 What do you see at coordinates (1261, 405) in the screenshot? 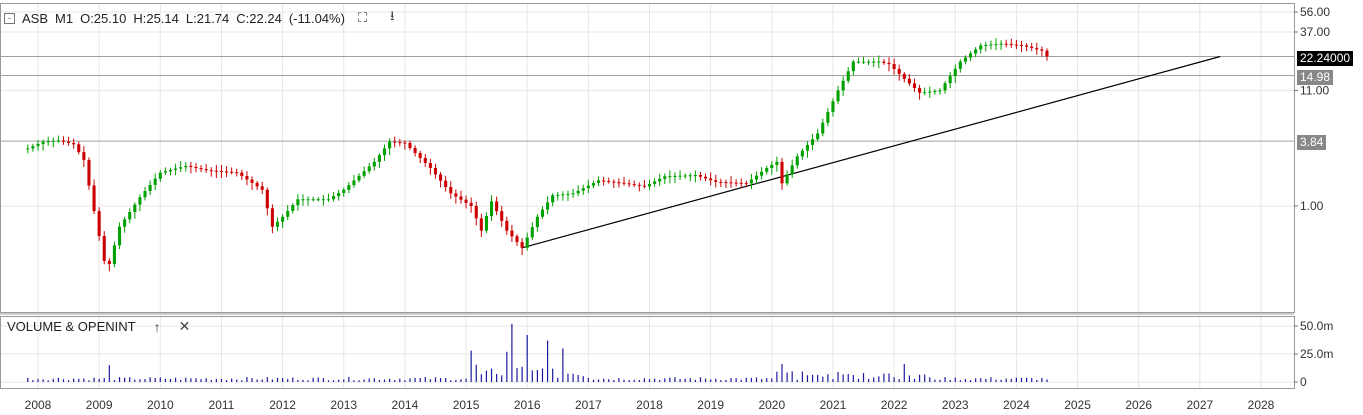
I see `x-tick-label: 2028` at bounding box center [1261, 405].